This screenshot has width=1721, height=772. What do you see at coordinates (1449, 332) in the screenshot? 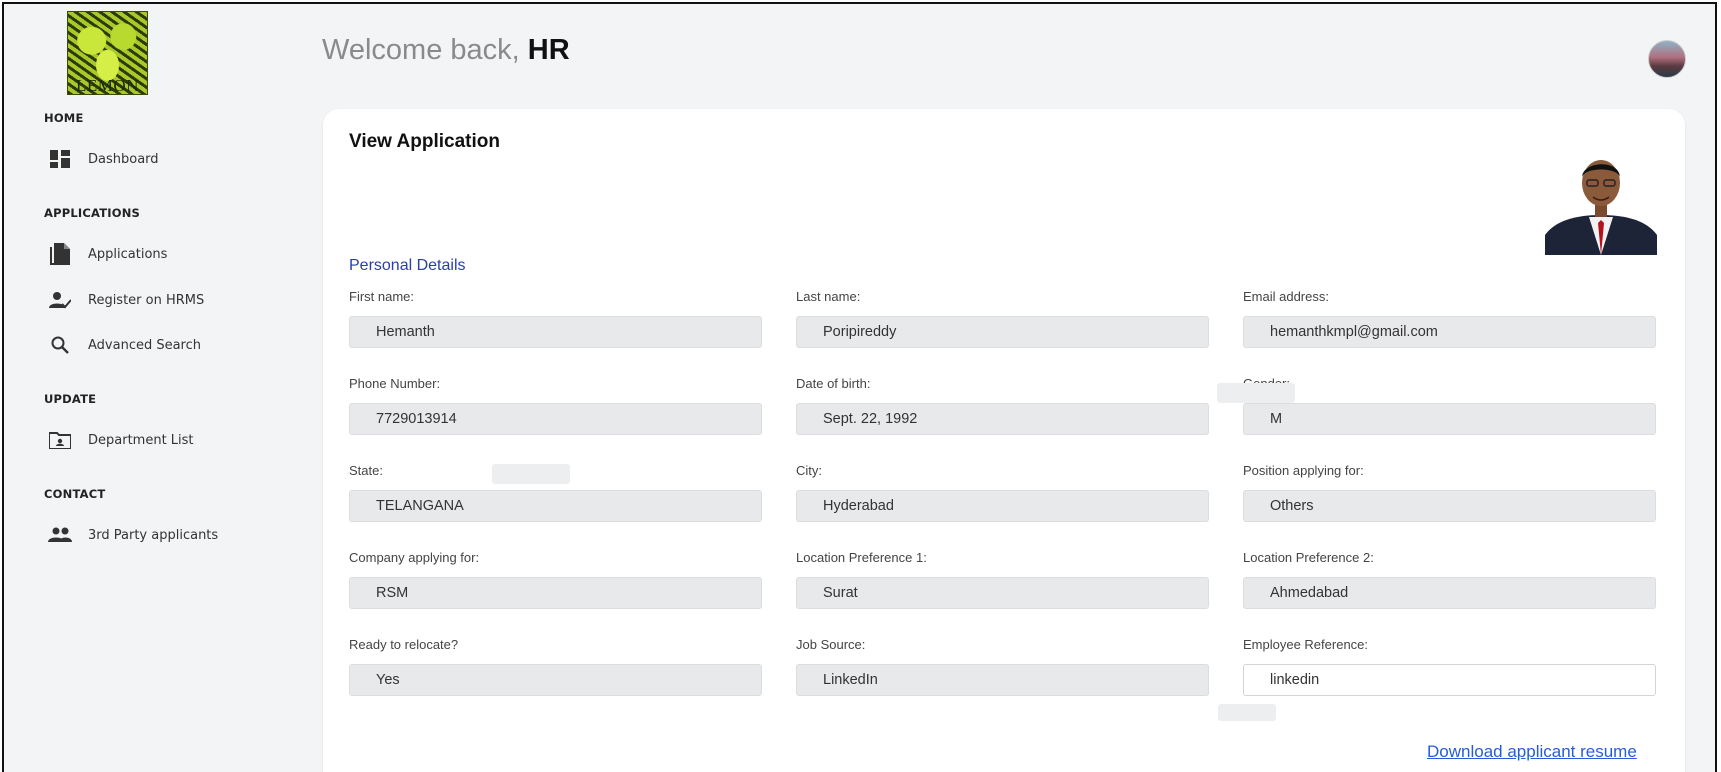
I see `email-field: hemanthkmpl@gmail.com` at bounding box center [1449, 332].